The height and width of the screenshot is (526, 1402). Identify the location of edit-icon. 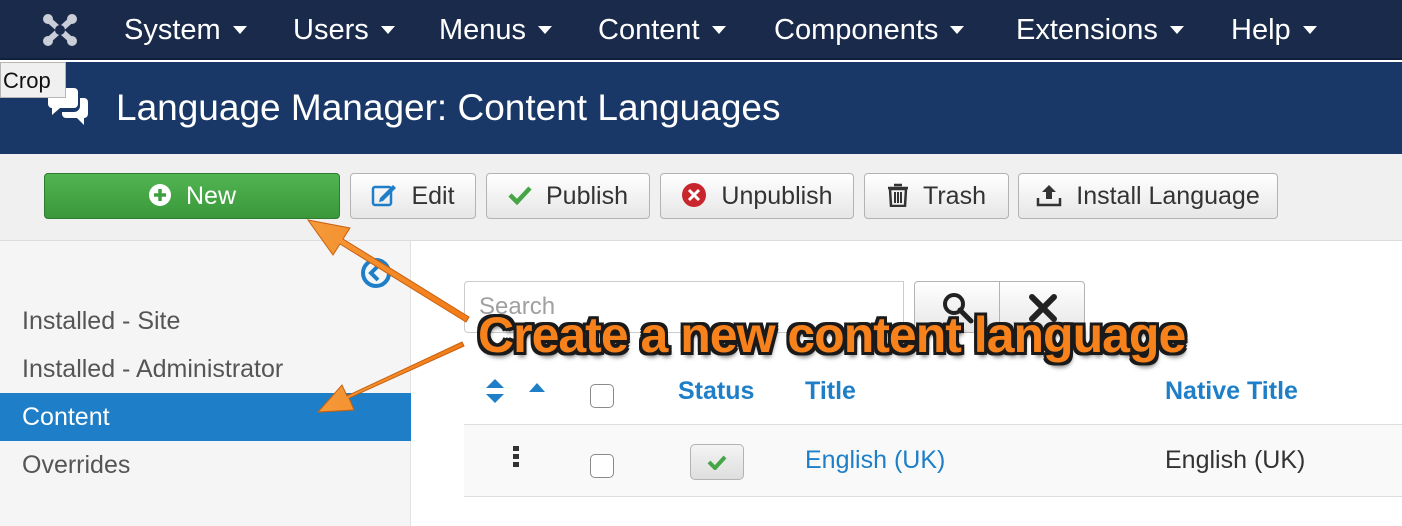
(384, 196).